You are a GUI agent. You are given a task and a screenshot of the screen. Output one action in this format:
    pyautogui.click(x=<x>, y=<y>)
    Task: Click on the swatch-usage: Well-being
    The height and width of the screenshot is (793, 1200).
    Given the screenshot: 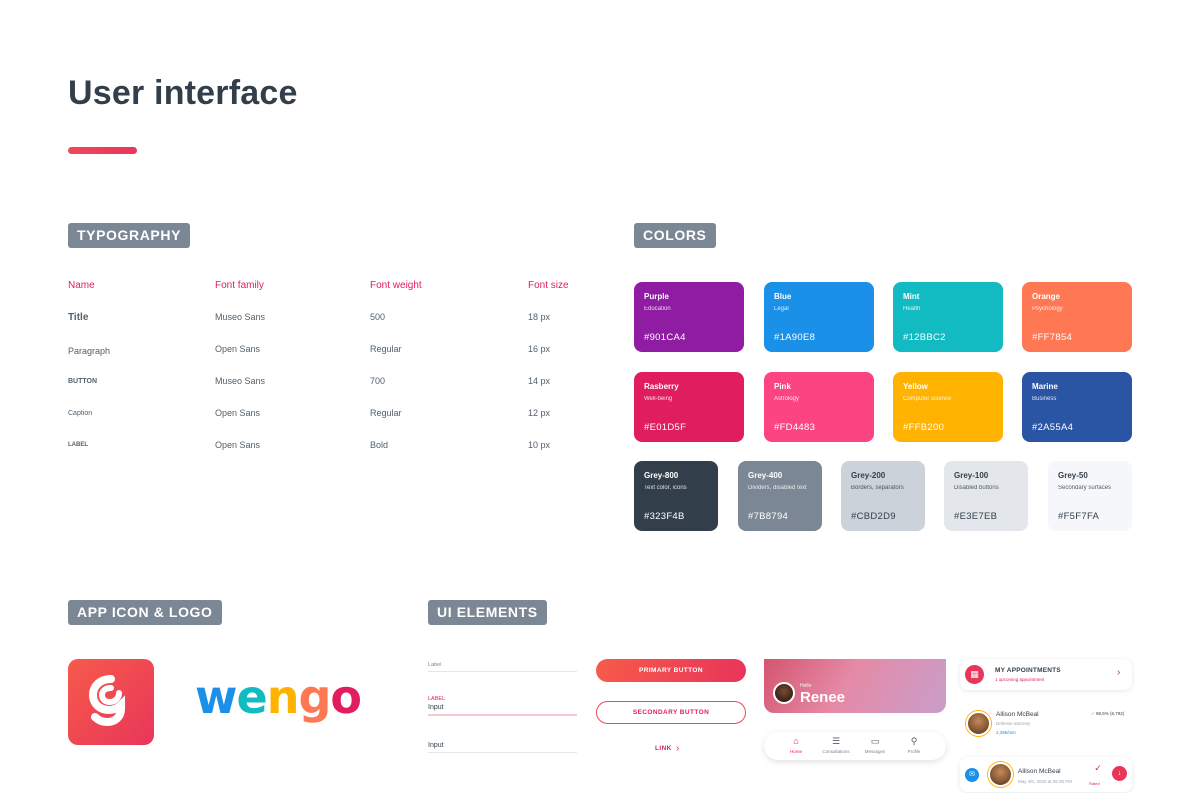 What is the action you would take?
    pyautogui.click(x=658, y=399)
    